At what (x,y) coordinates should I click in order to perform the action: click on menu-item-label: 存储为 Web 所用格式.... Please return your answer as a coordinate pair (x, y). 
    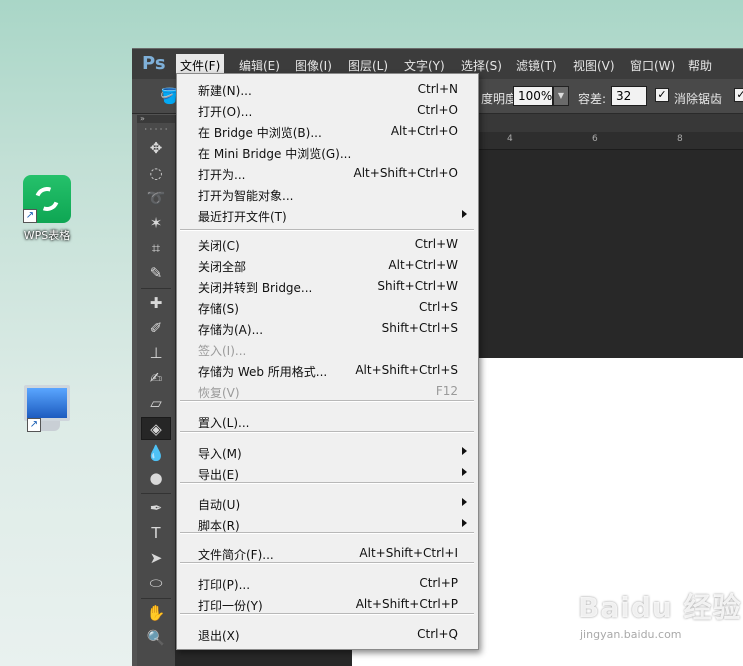
    Looking at the image, I should click on (263, 372).